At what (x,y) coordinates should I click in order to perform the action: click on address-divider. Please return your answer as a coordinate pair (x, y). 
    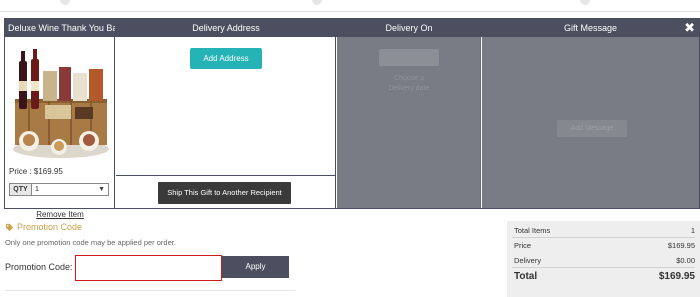
    Looking at the image, I should click on (226, 175).